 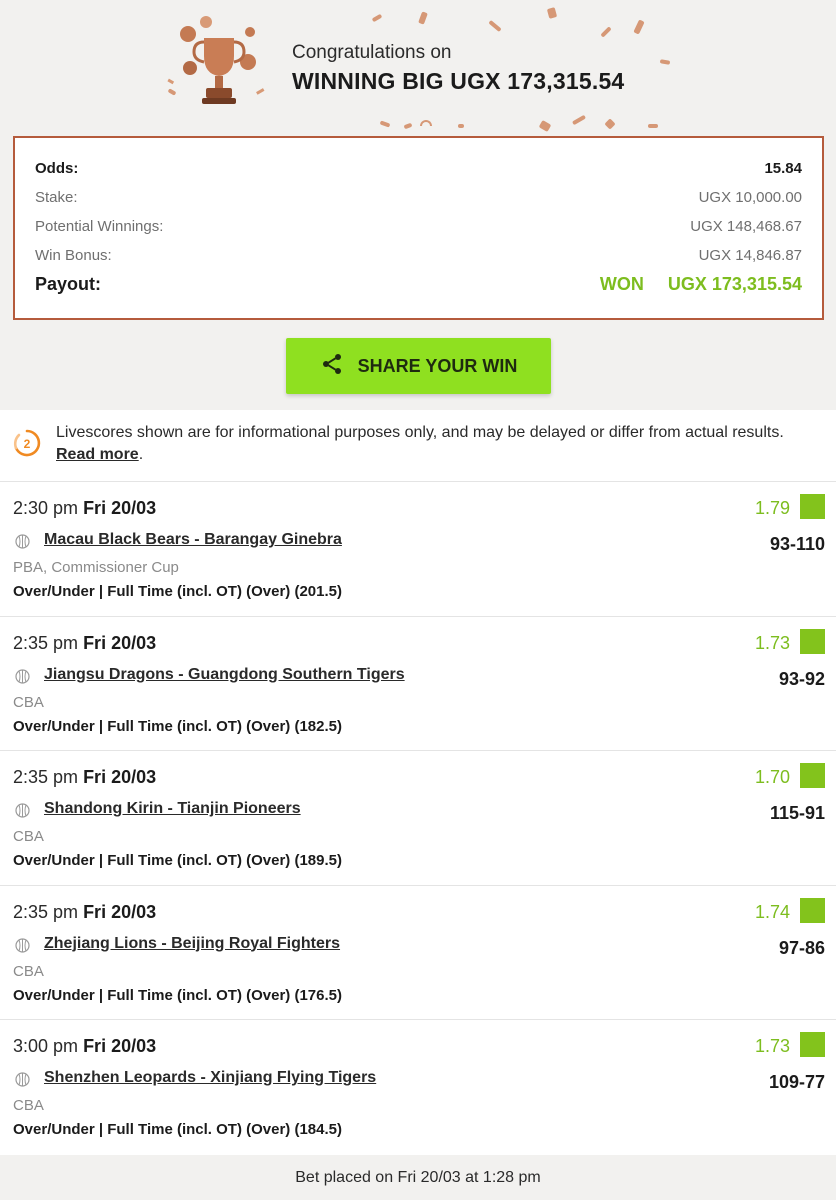 What do you see at coordinates (750, 255) in the screenshot?
I see `bonus-value: UGX 14,846.87` at bounding box center [750, 255].